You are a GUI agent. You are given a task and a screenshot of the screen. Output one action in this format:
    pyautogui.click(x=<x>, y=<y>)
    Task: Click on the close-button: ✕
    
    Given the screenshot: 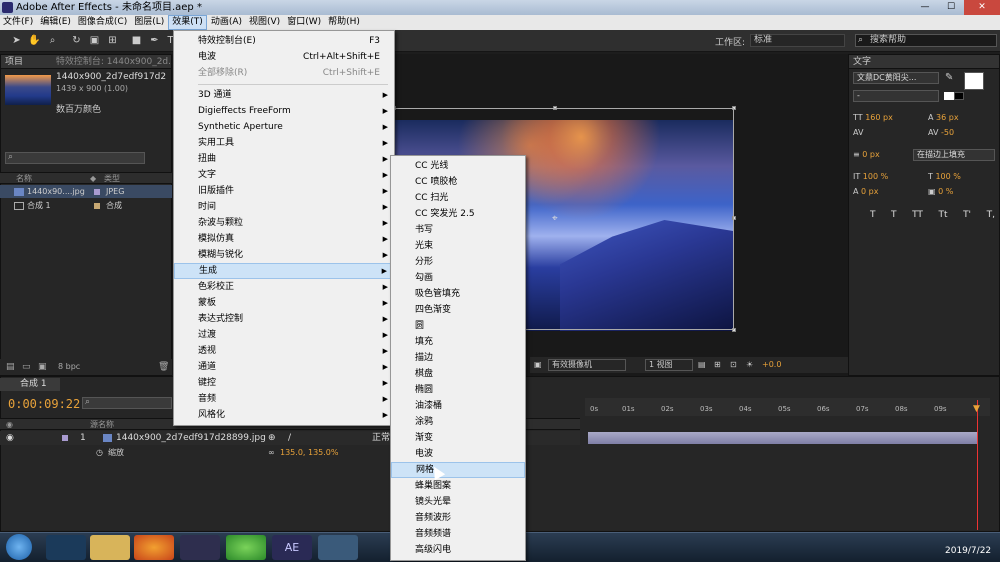 What is the action you would take?
    pyautogui.click(x=982, y=7)
    